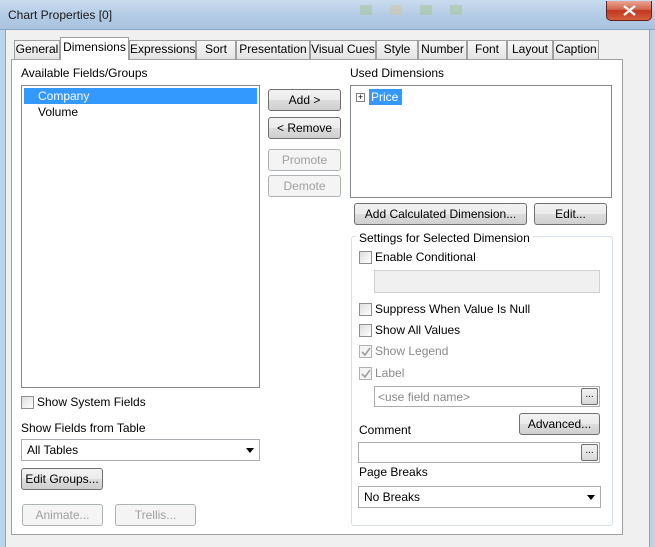  What do you see at coordinates (140, 450) in the screenshot?
I see `show-fields-from-table-select: All Tables` at bounding box center [140, 450].